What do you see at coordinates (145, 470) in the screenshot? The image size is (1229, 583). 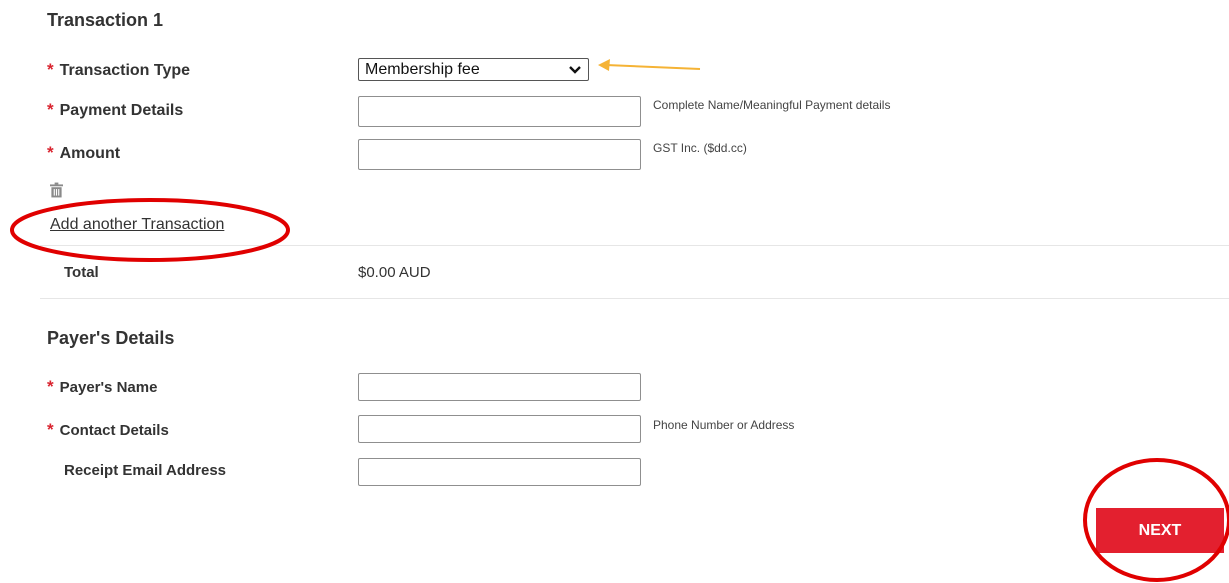 I see `receipt-email-label: Receipt Email Address` at bounding box center [145, 470].